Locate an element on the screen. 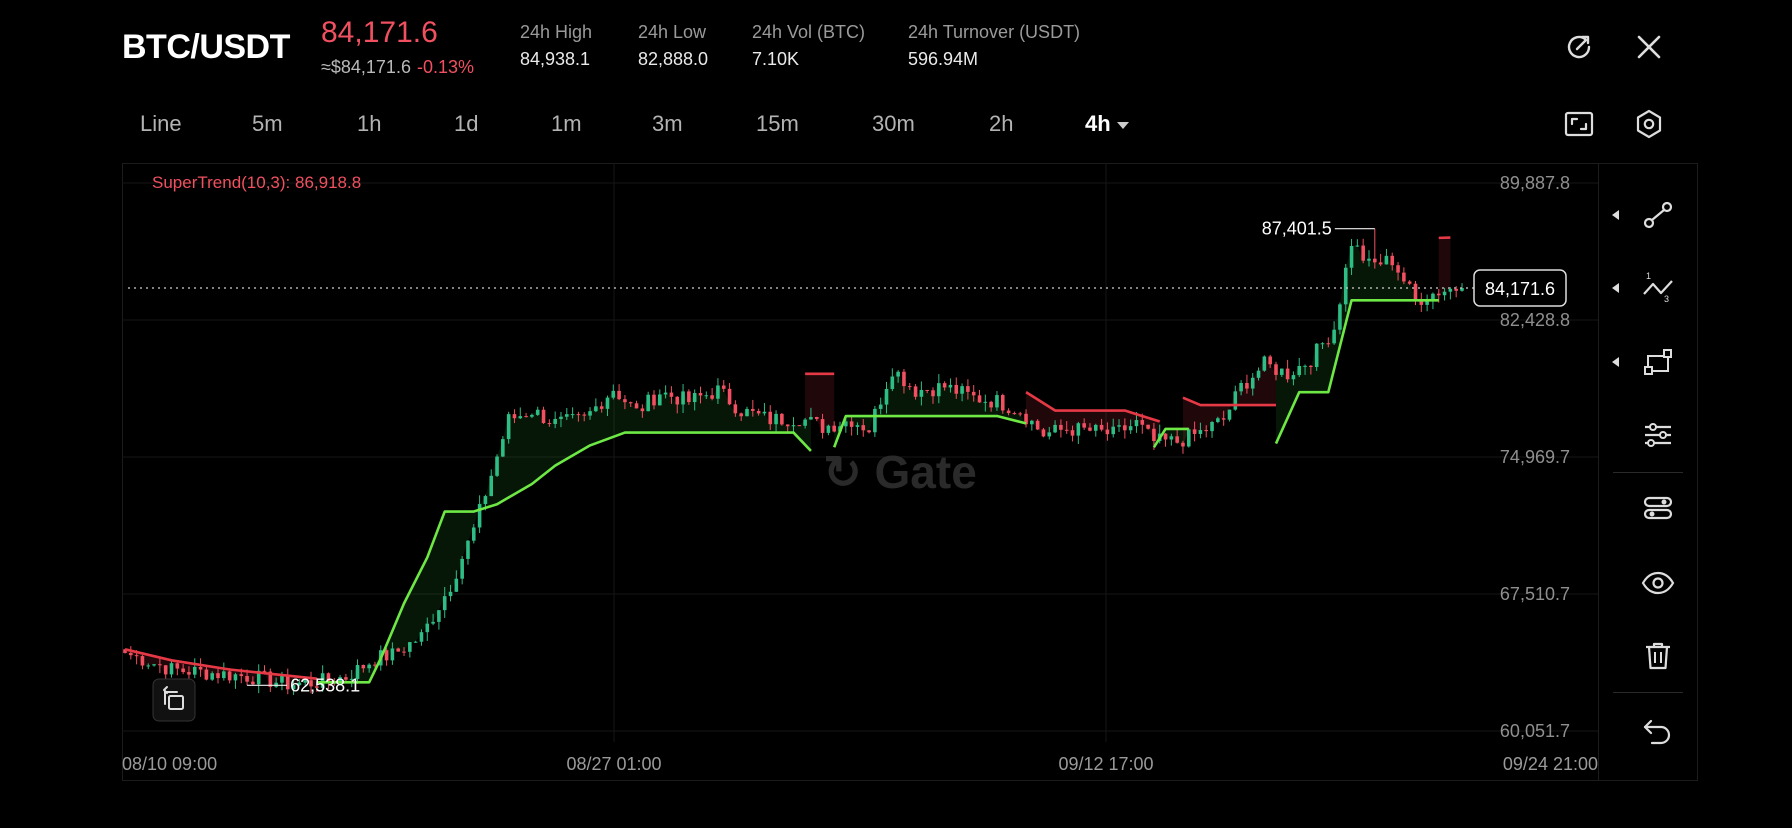 This screenshot has width=1792, height=828. y-tick-label: 74,969.7 is located at coordinates (1535, 457).